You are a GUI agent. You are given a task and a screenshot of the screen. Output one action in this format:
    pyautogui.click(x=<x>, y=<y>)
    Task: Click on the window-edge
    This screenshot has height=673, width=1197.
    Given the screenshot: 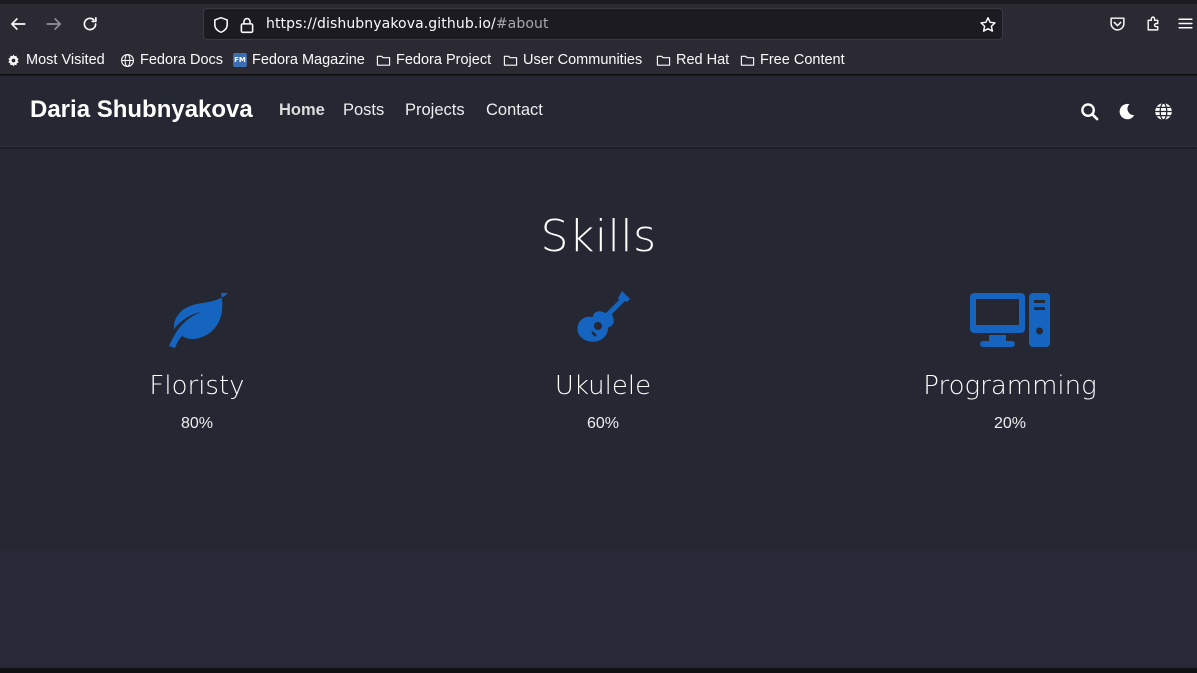 What is the action you would take?
    pyautogui.click(x=598, y=2)
    